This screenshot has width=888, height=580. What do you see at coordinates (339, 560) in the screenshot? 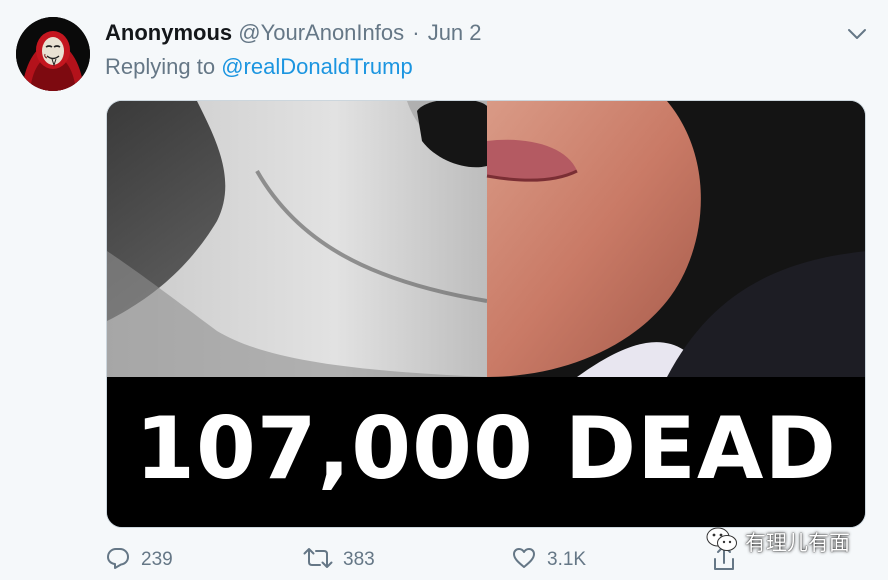
I see `retweet-button: 383` at bounding box center [339, 560].